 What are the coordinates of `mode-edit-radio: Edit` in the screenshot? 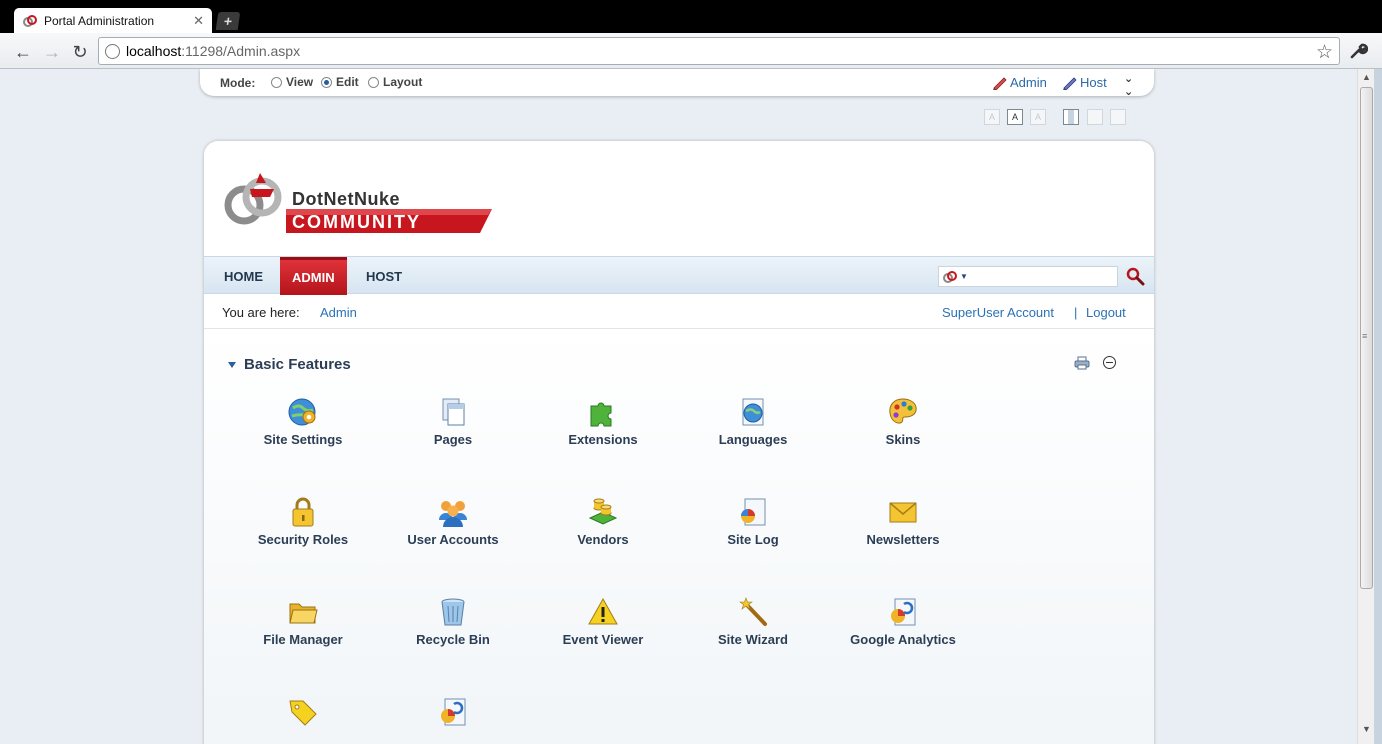 It's located at (340, 82).